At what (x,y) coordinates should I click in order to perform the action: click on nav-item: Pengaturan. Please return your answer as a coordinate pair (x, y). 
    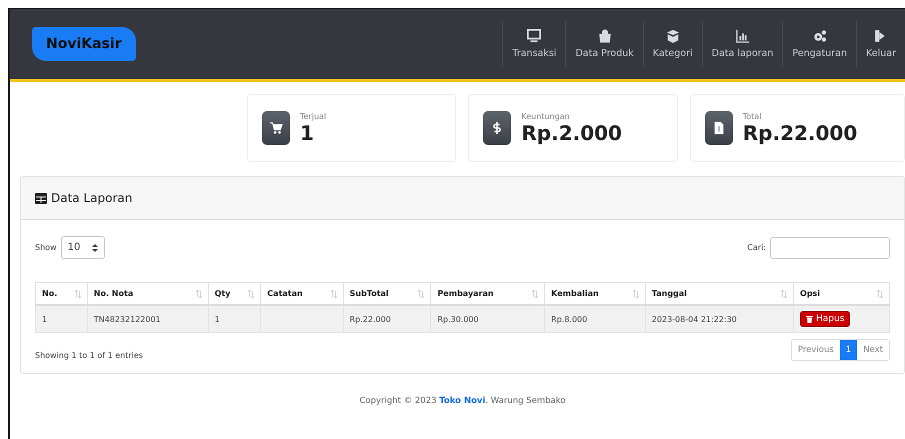
    Looking at the image, I should click on (819, 44).